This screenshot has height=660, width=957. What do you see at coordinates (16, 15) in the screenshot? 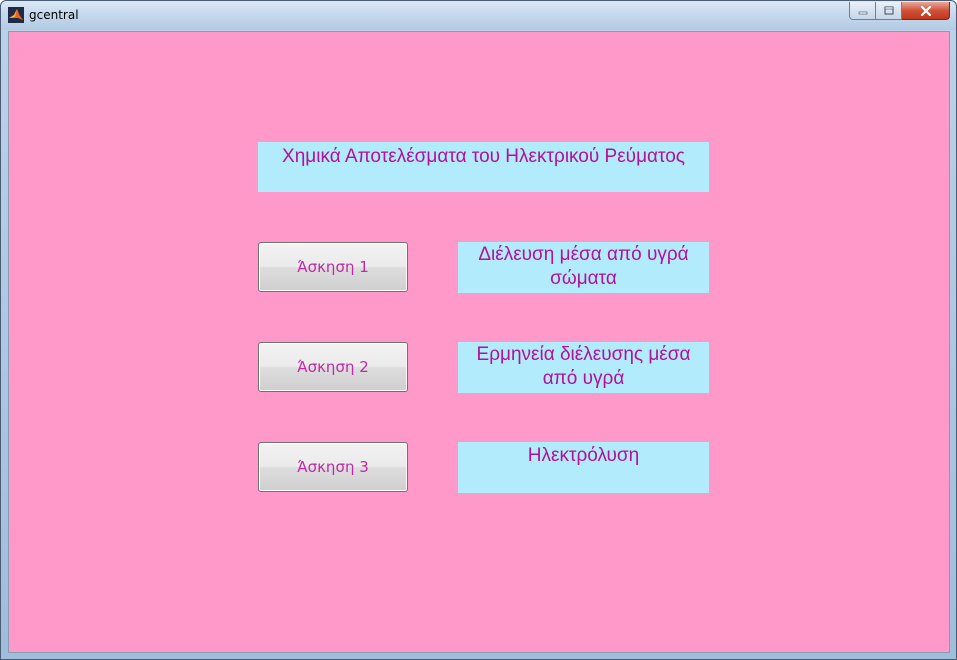
I see `matlab-icon` at bounding box center [16, 15].